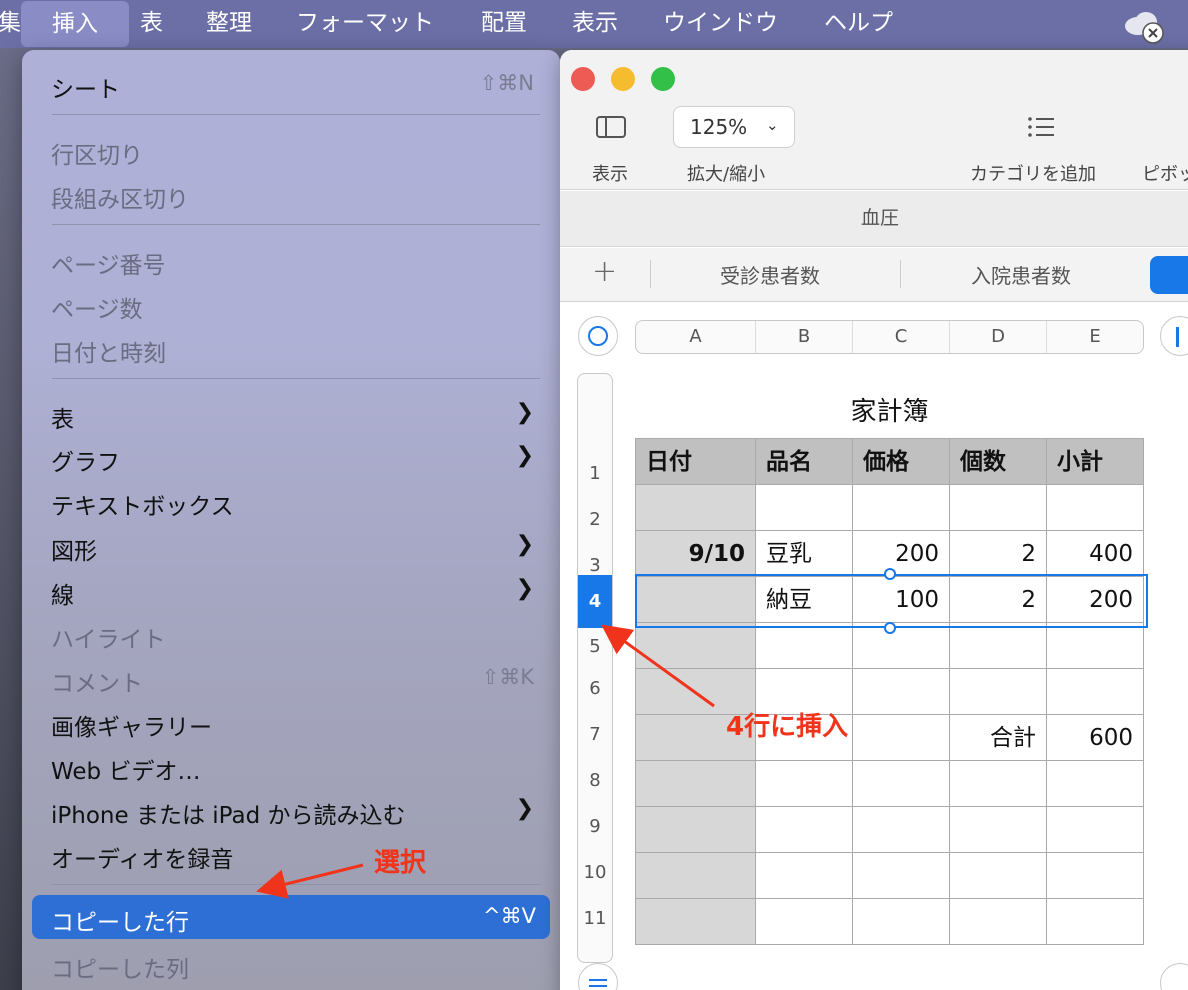 This screenshot has width=1188, height=990. I want to click on annotation-select-label: 選択, so click(400, 863).